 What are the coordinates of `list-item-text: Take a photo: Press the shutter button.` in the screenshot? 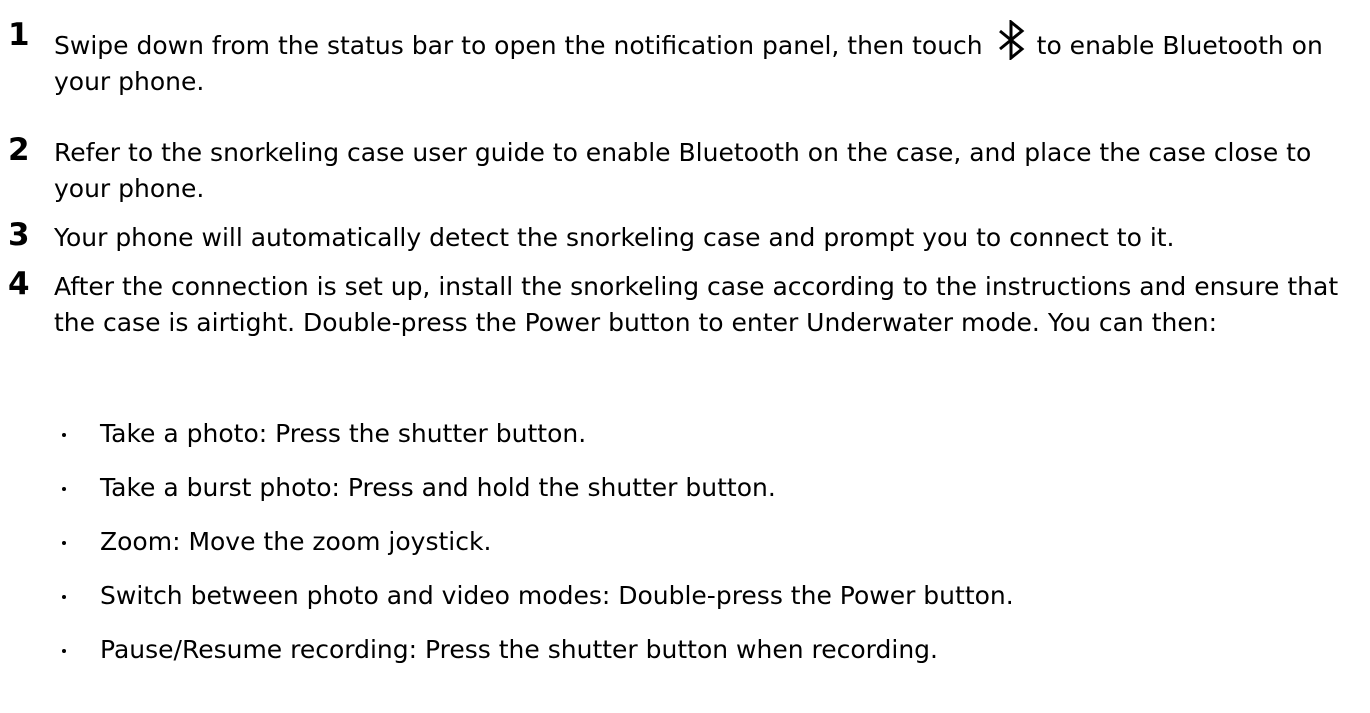 It's located at (343, 433).